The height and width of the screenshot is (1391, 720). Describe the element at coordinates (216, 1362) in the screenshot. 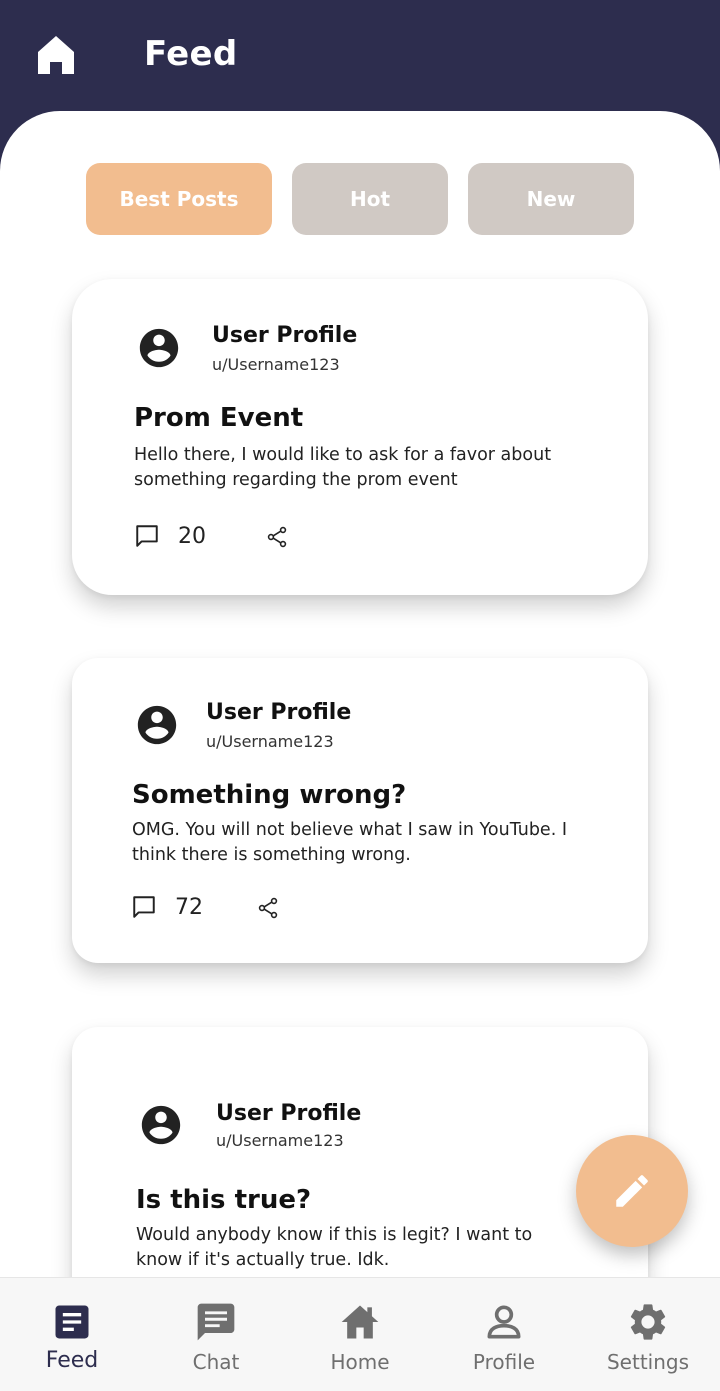

I see `nav-label-chat: Chat` at that location.